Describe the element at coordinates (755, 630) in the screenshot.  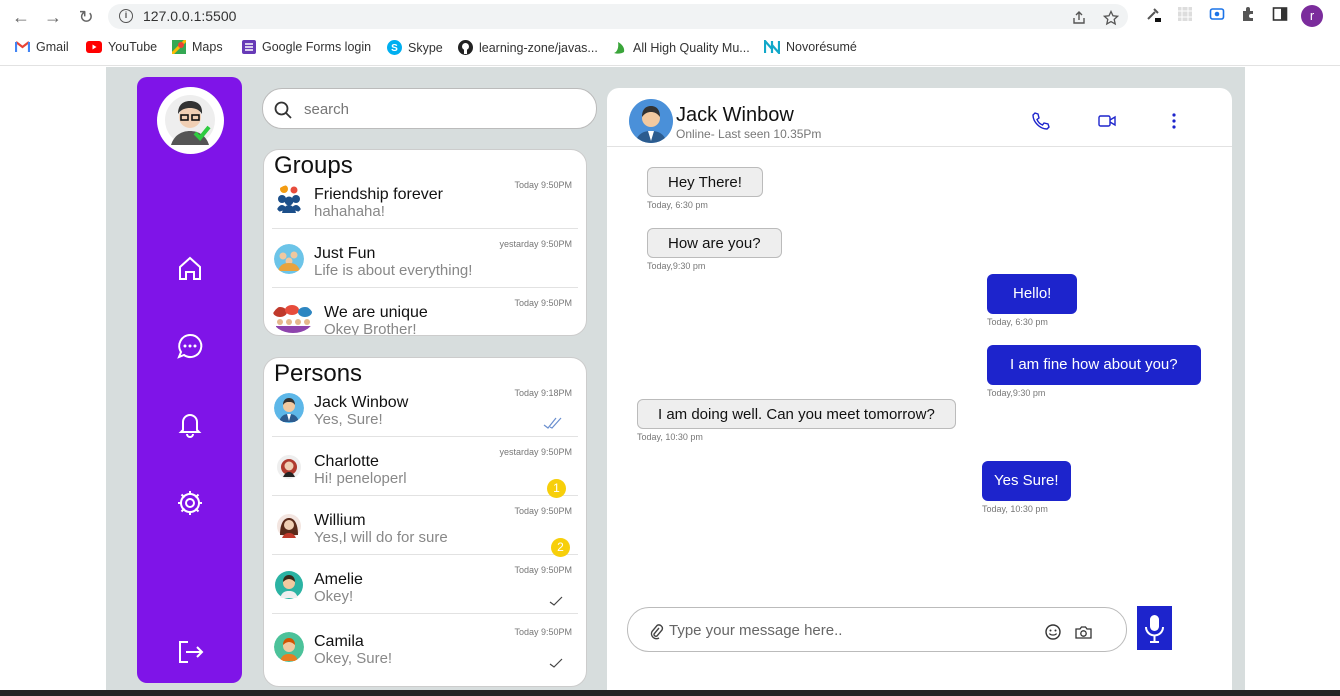
I see `message-input: Type your message here..` at that location.